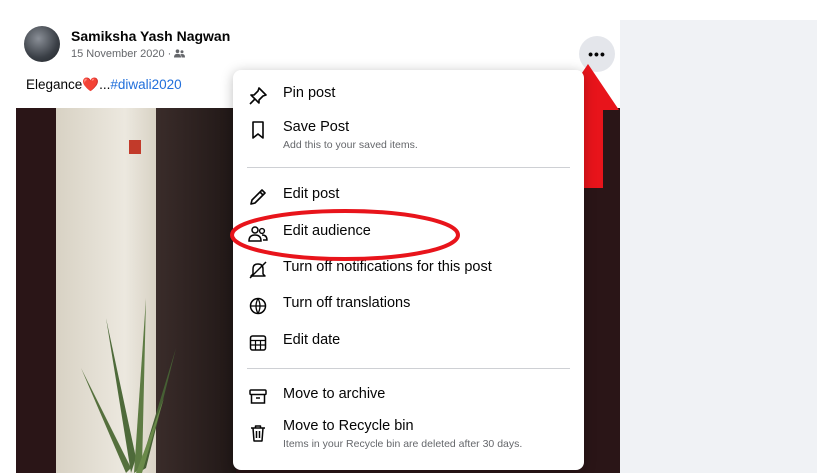 This screenshot has height=473, width=821. Describe the element at coordinates (311, 194) in the screenshot. I see `menu-item-label: Edit post` at that location.